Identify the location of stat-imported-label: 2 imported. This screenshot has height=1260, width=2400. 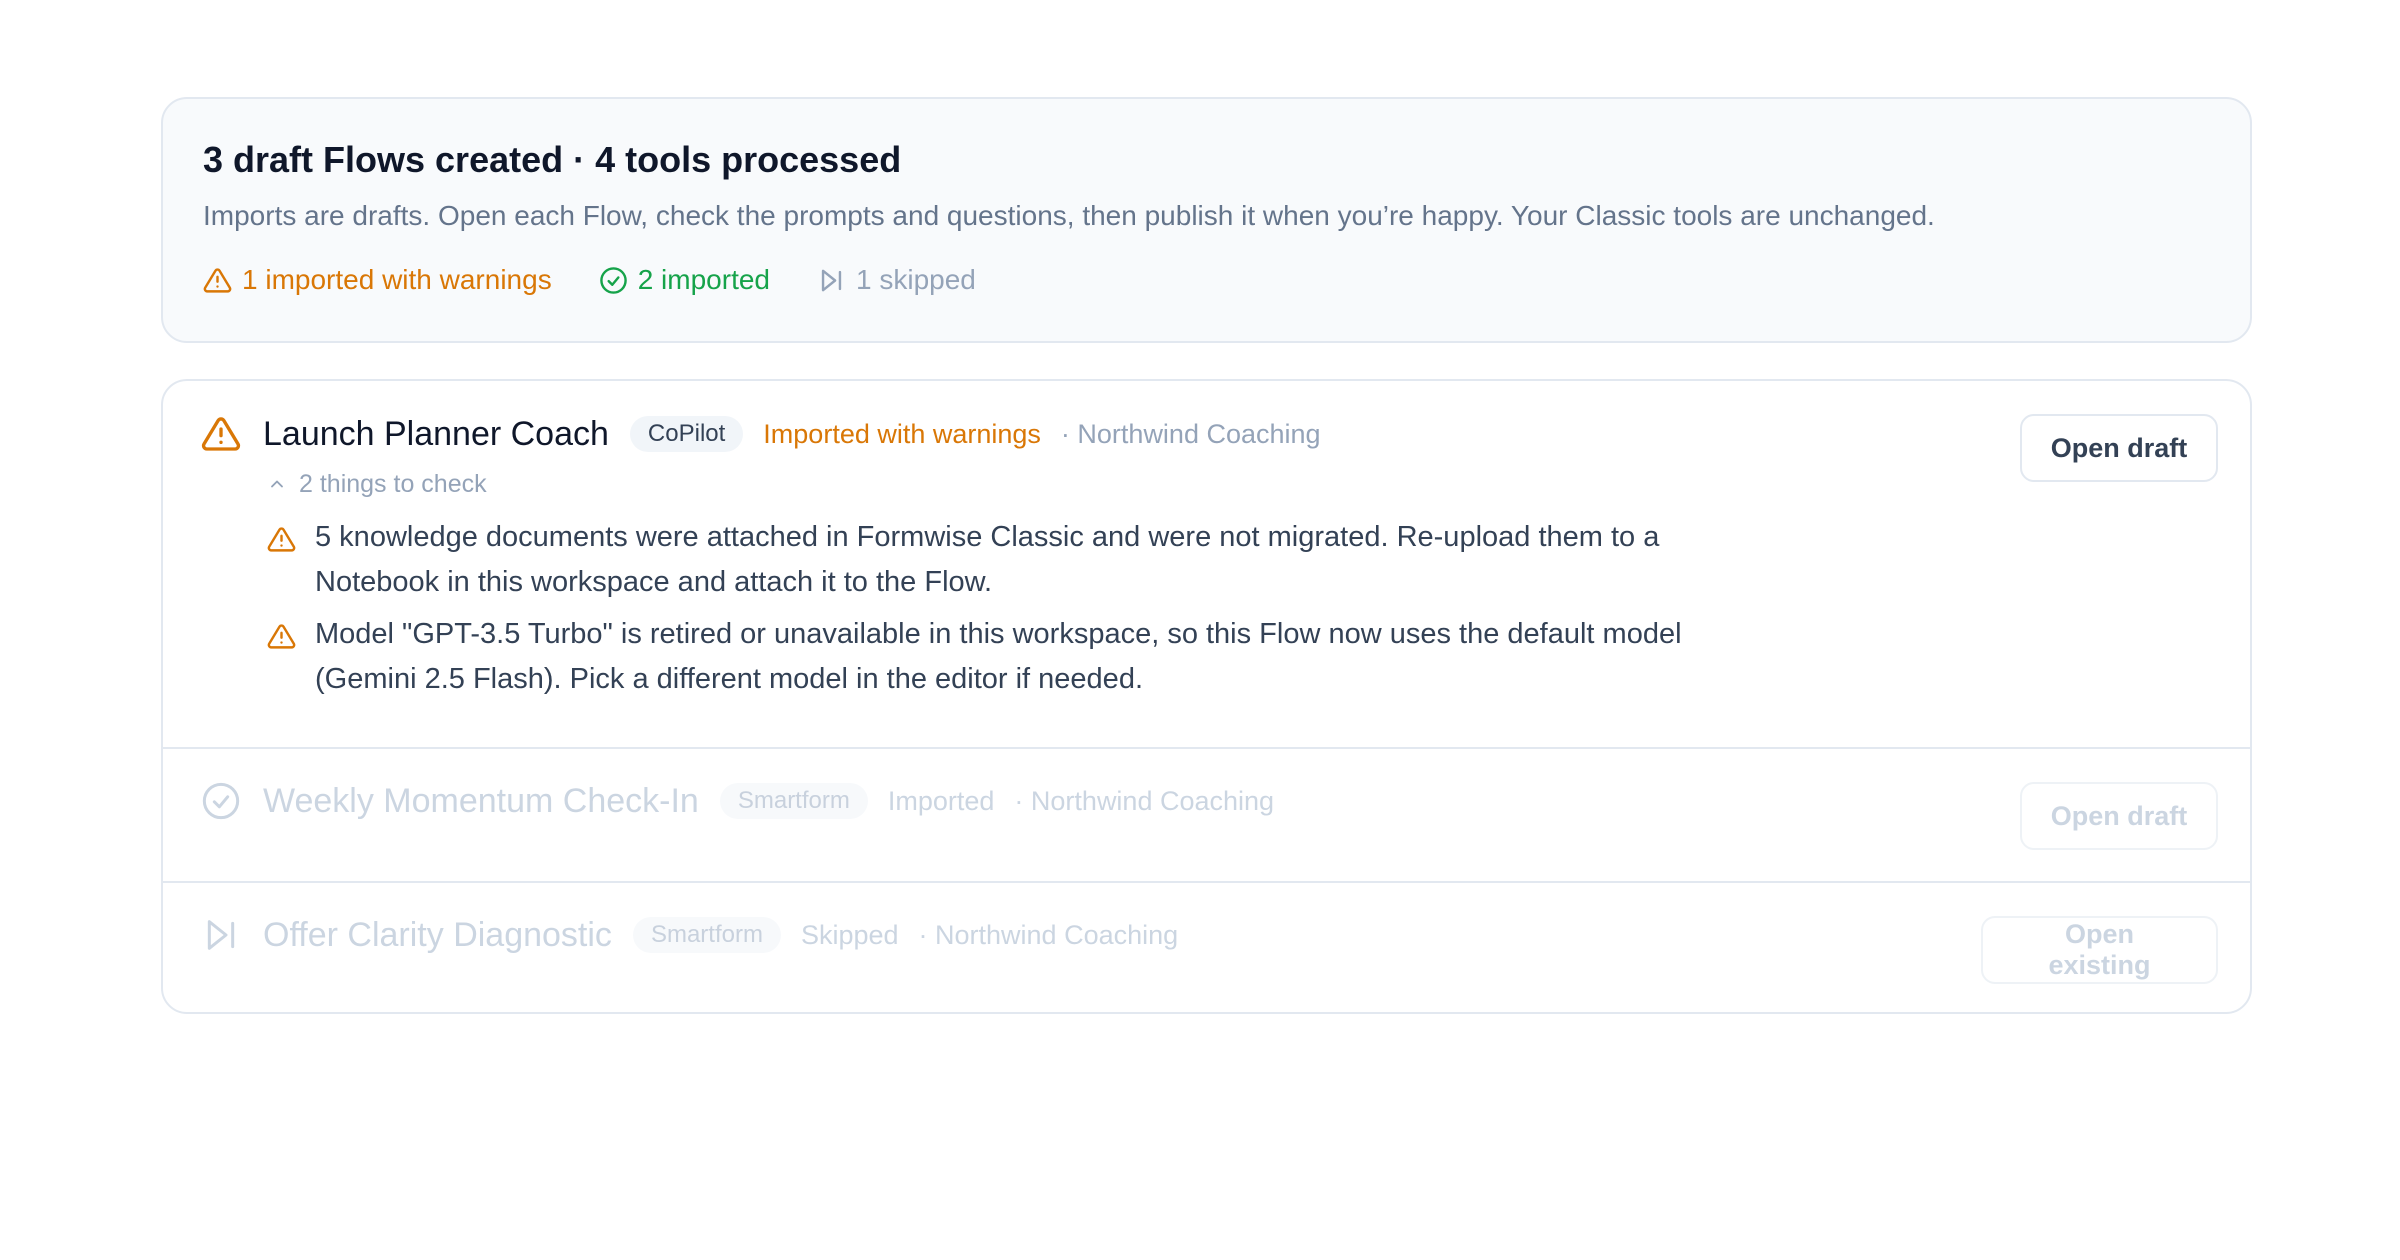
(703, 279).